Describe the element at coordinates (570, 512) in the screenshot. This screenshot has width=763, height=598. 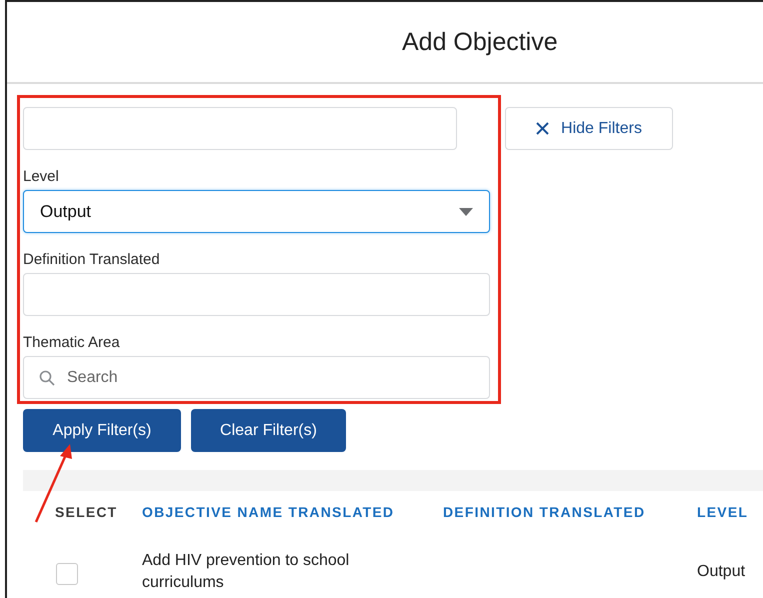
I see `column-header-link: DEFINITION TRANSLATED` at that location.